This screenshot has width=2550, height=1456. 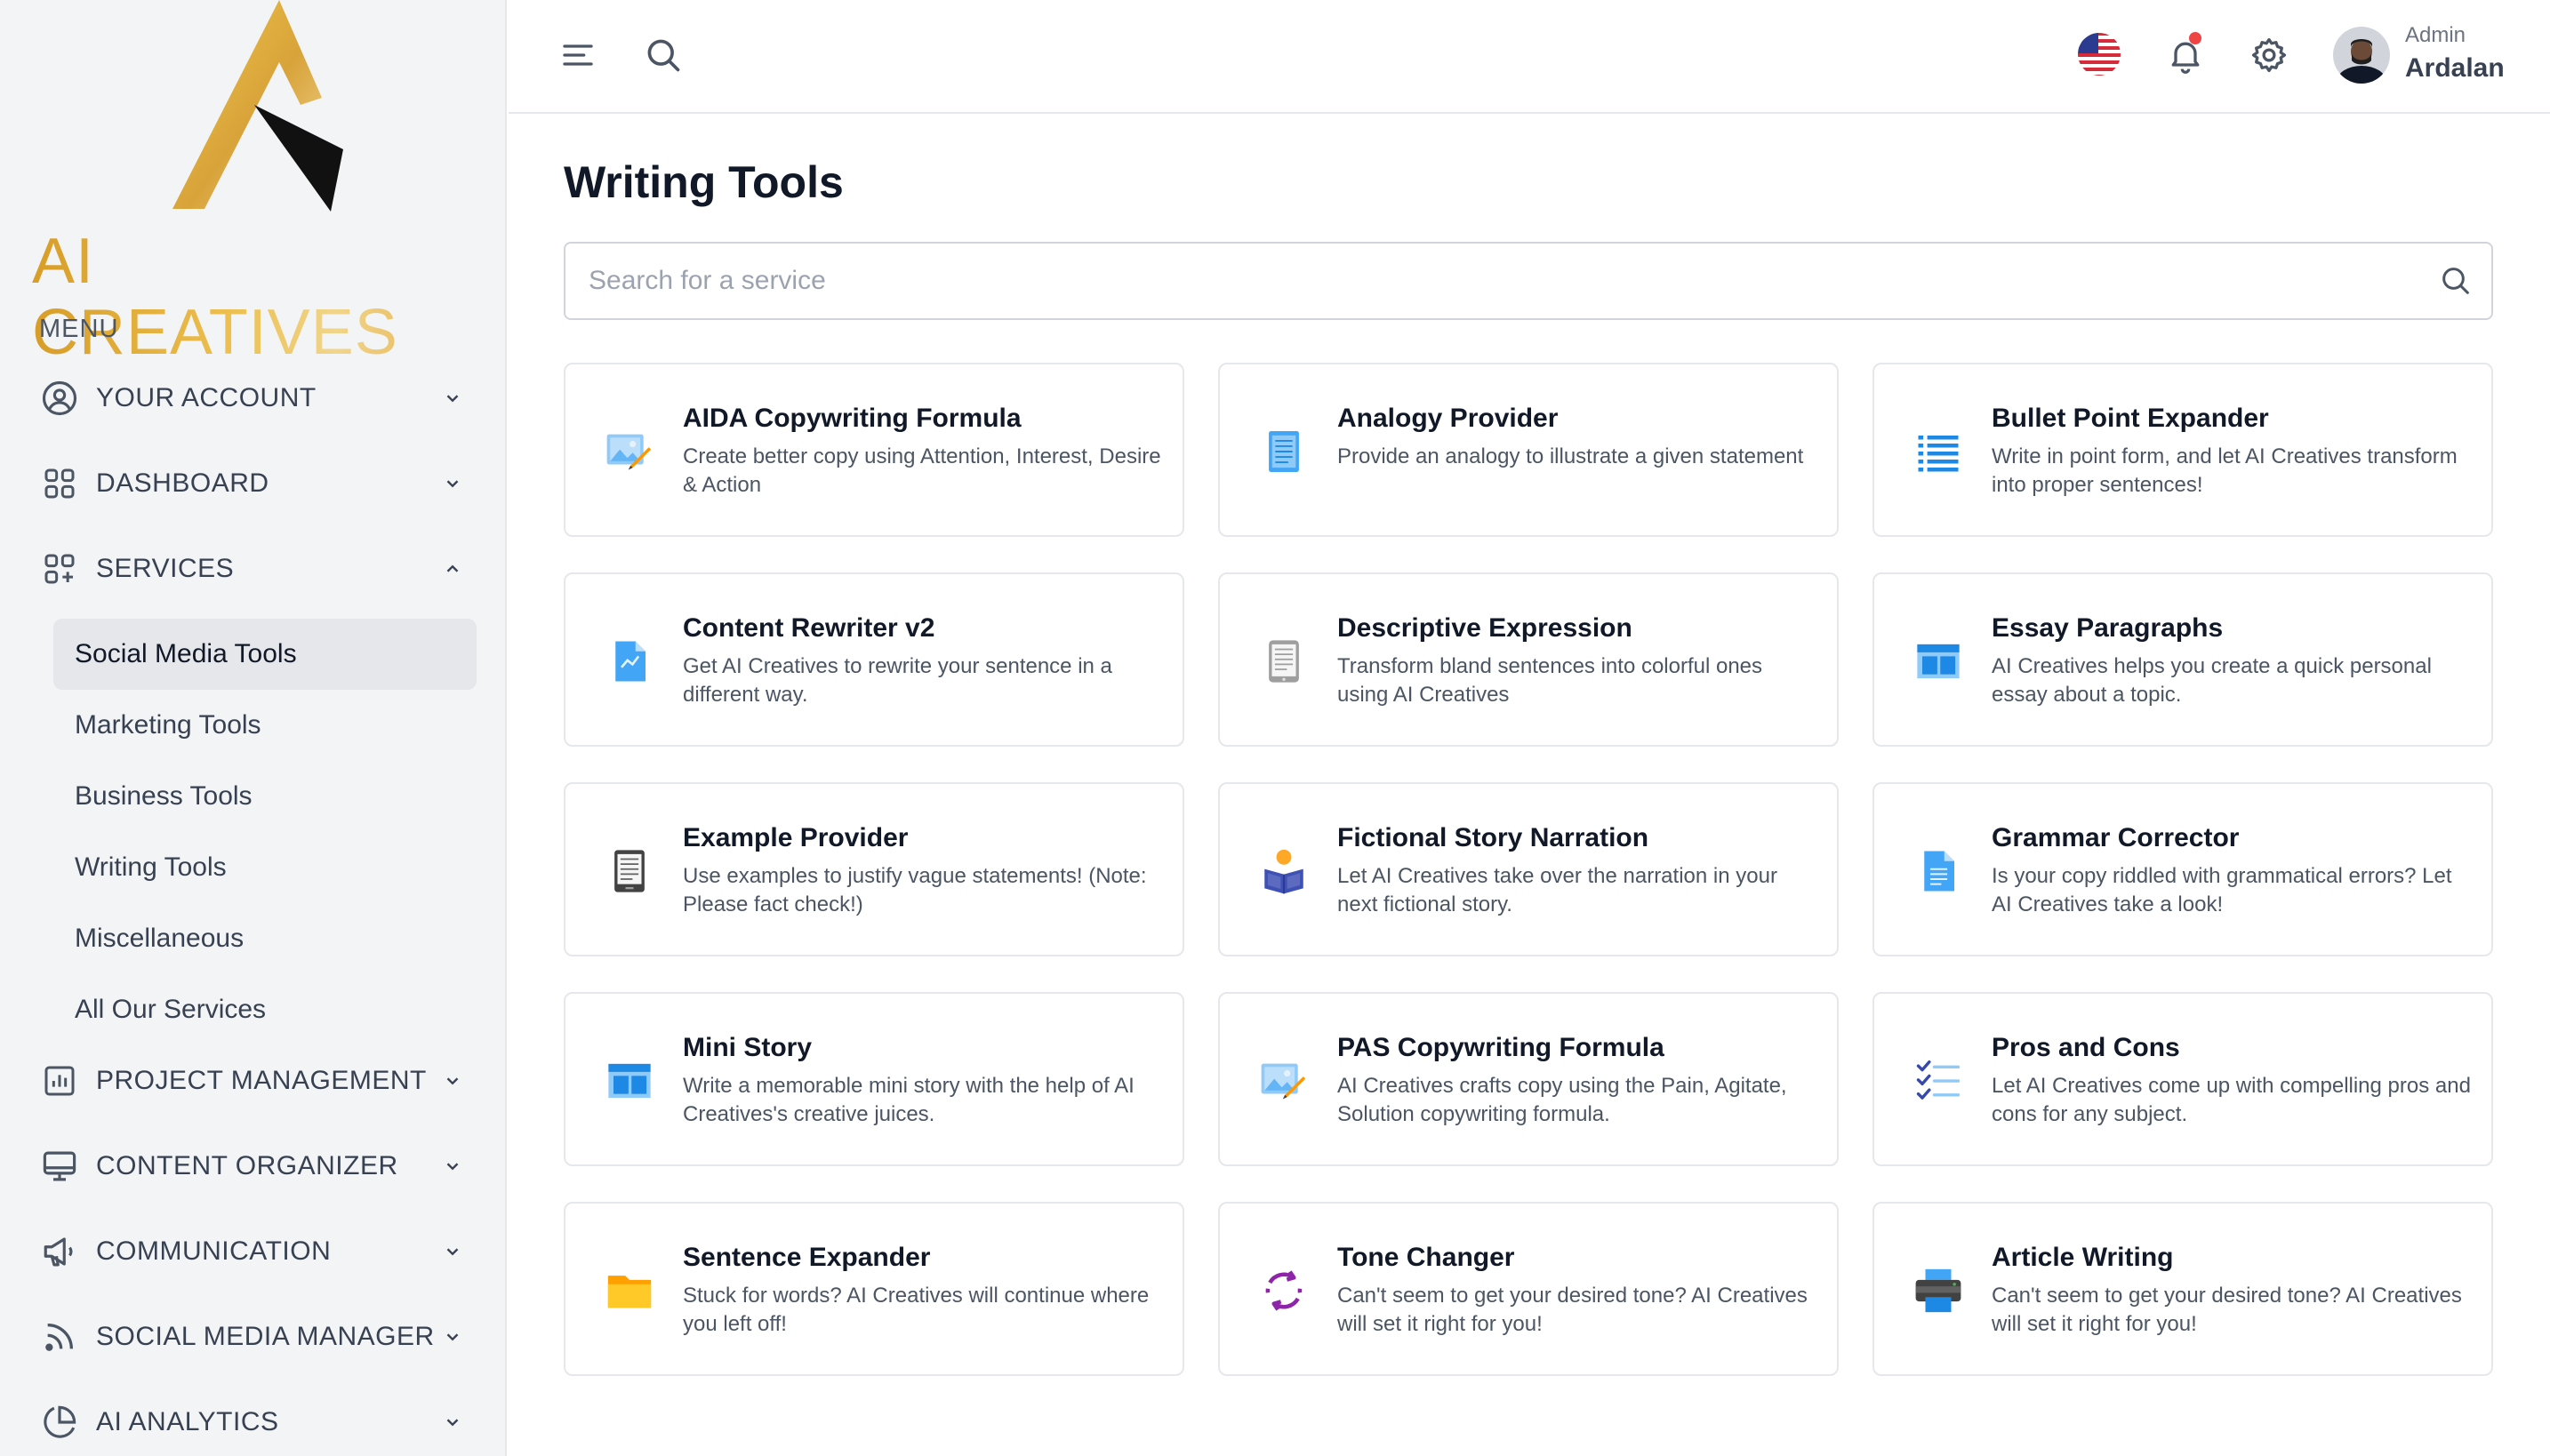 I want to click on dashboard-grid-icon, so click(x=59, y=483).